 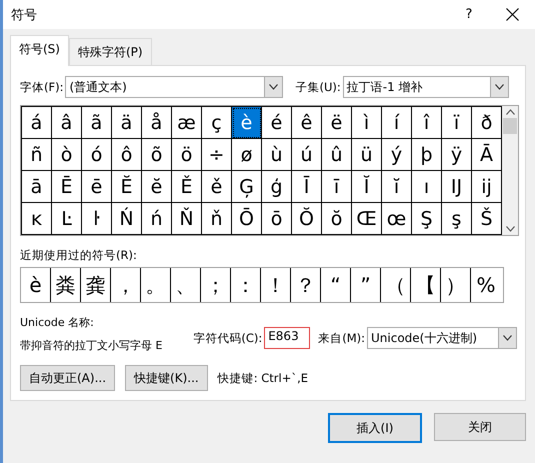 What do you see at coordinates (24, 15) in the screenshot?
I see `window-title: 符号` at bounding box center [24, 15].